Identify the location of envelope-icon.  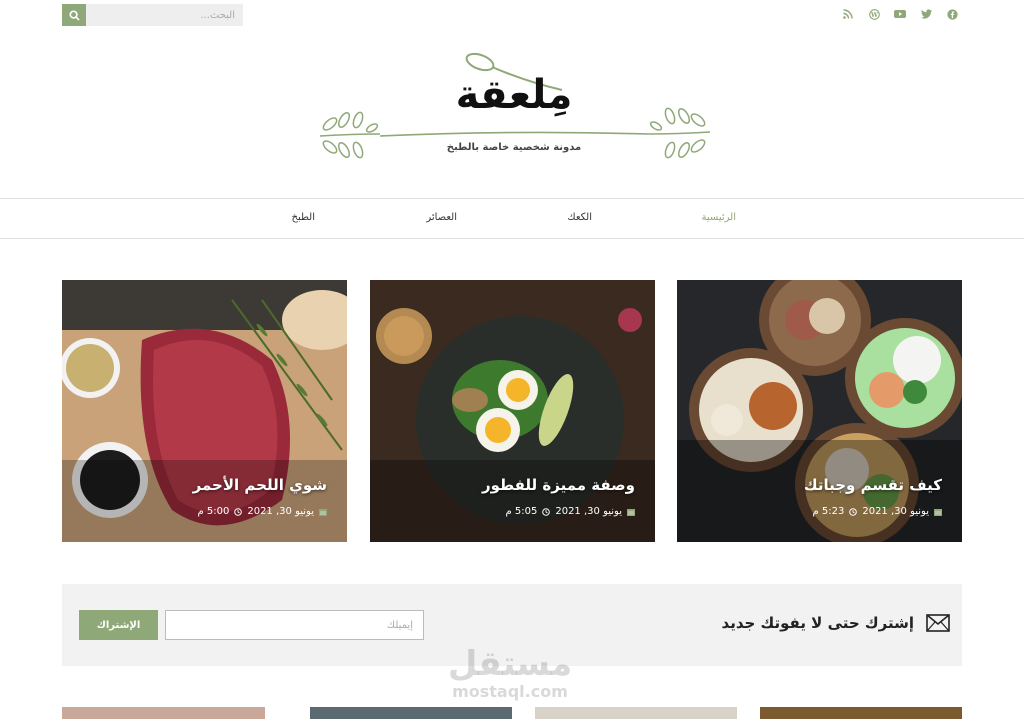
(938, 623).